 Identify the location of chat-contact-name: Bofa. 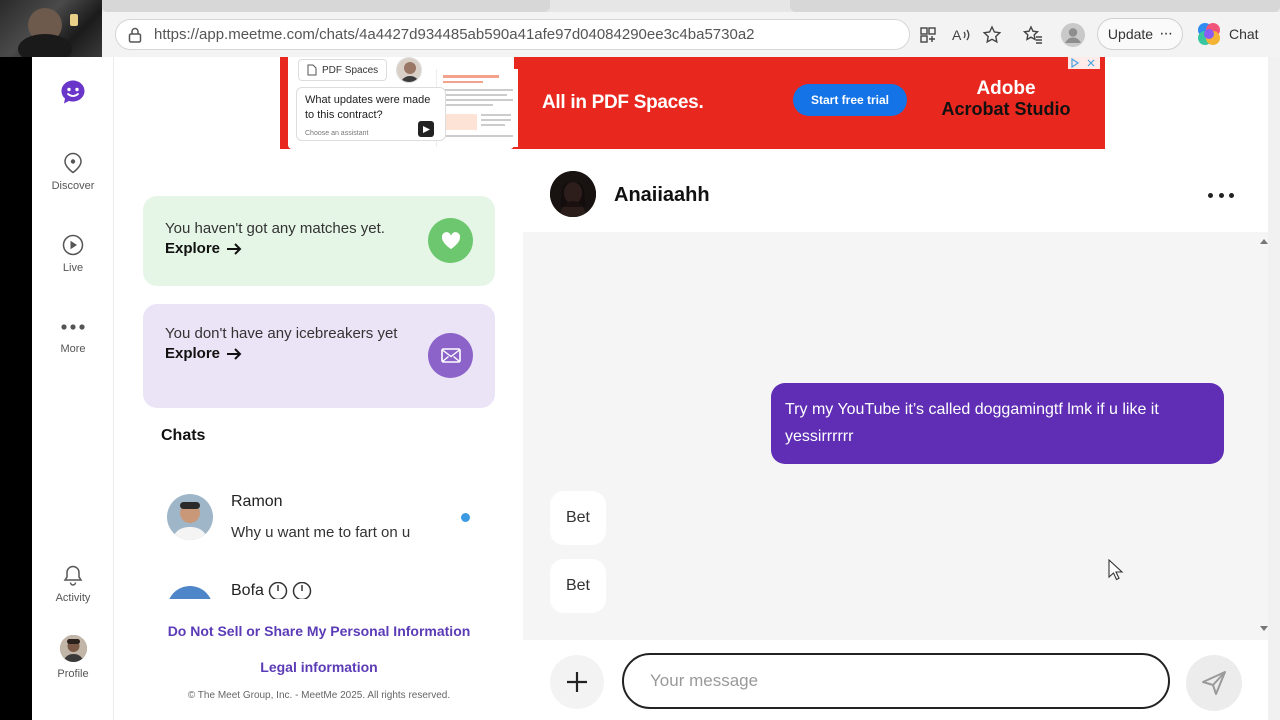
(247, 590).